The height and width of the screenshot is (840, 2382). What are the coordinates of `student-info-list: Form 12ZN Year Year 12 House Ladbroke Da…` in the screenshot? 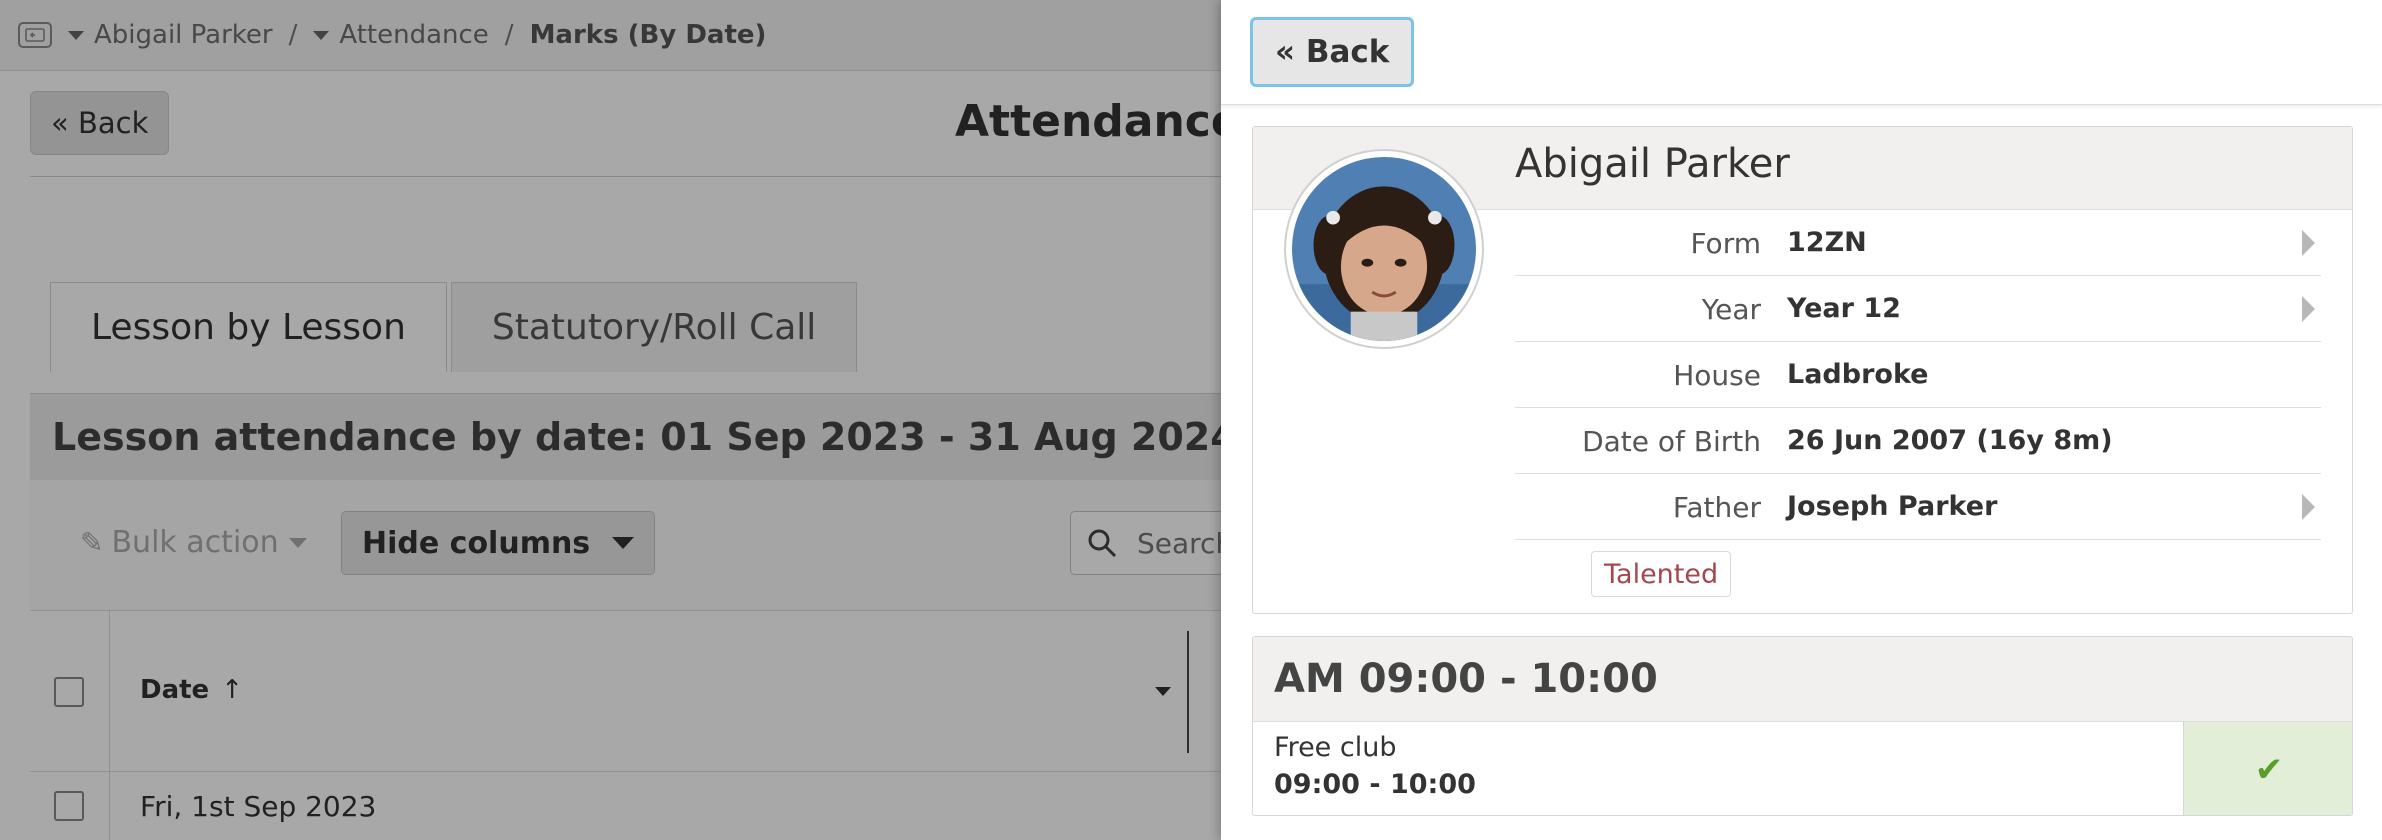 It's located at (1918, 375).